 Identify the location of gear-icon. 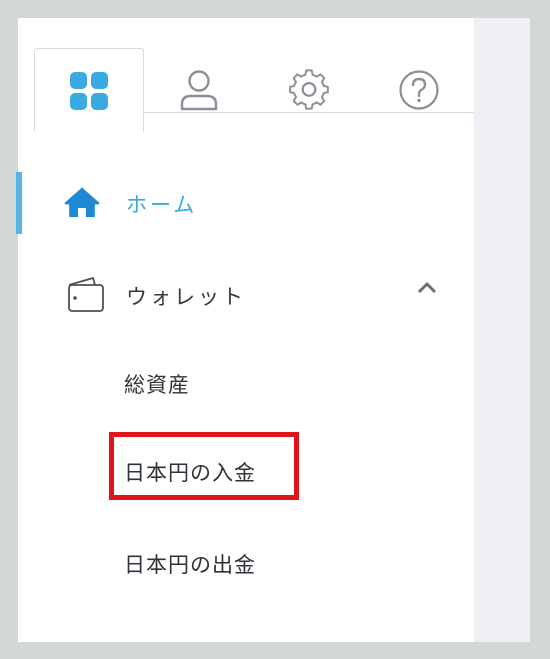
(309, 90).